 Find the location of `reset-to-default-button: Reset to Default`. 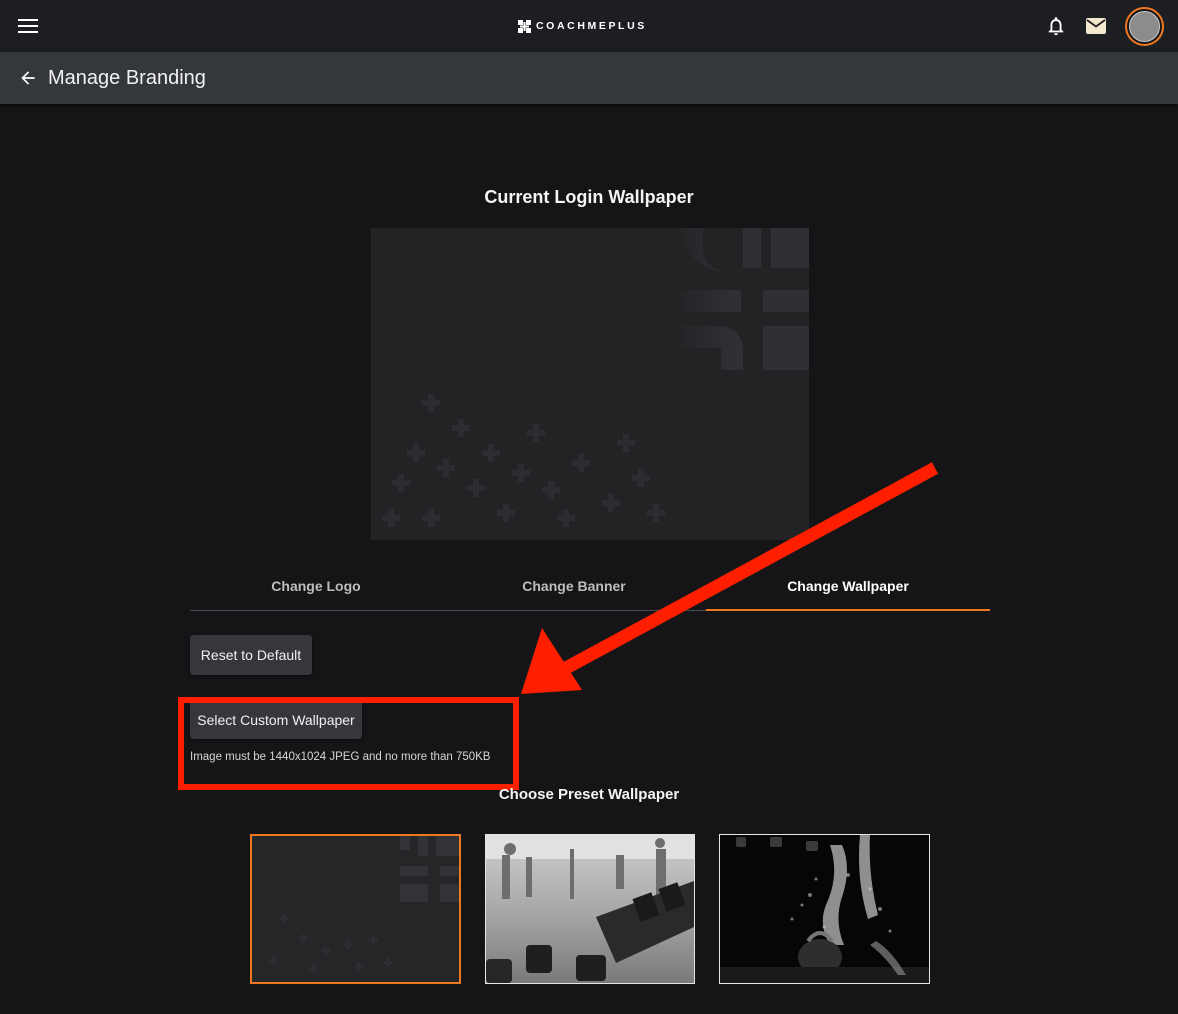

reset-to-default-button: Reset to Default is located at coordinates (251, 655).